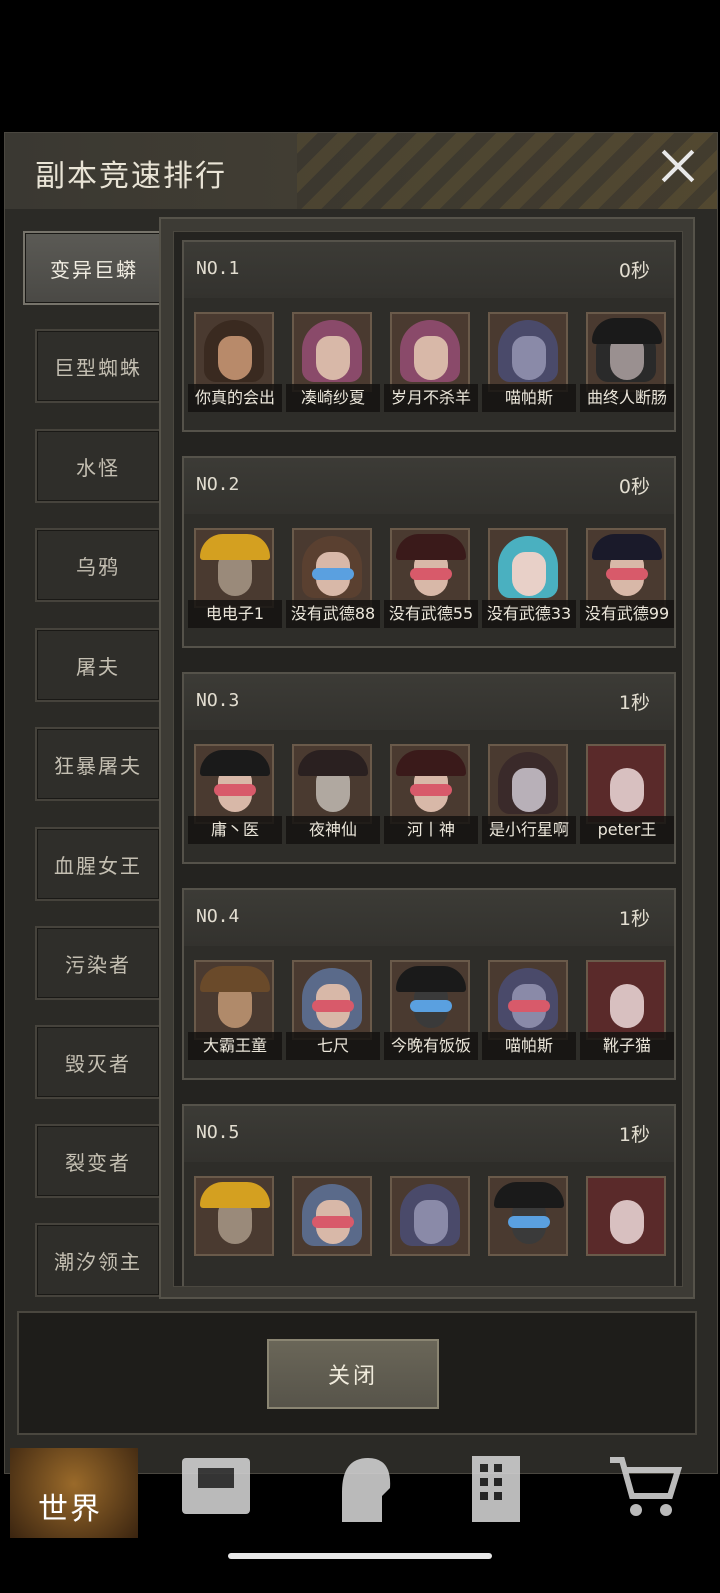 The image size is (720, 1593). What do you see at coordinates (98, 466) in the screenshot?
I see `sidebar-item-water-monster: 水怪` at bounding box center [98, 466].